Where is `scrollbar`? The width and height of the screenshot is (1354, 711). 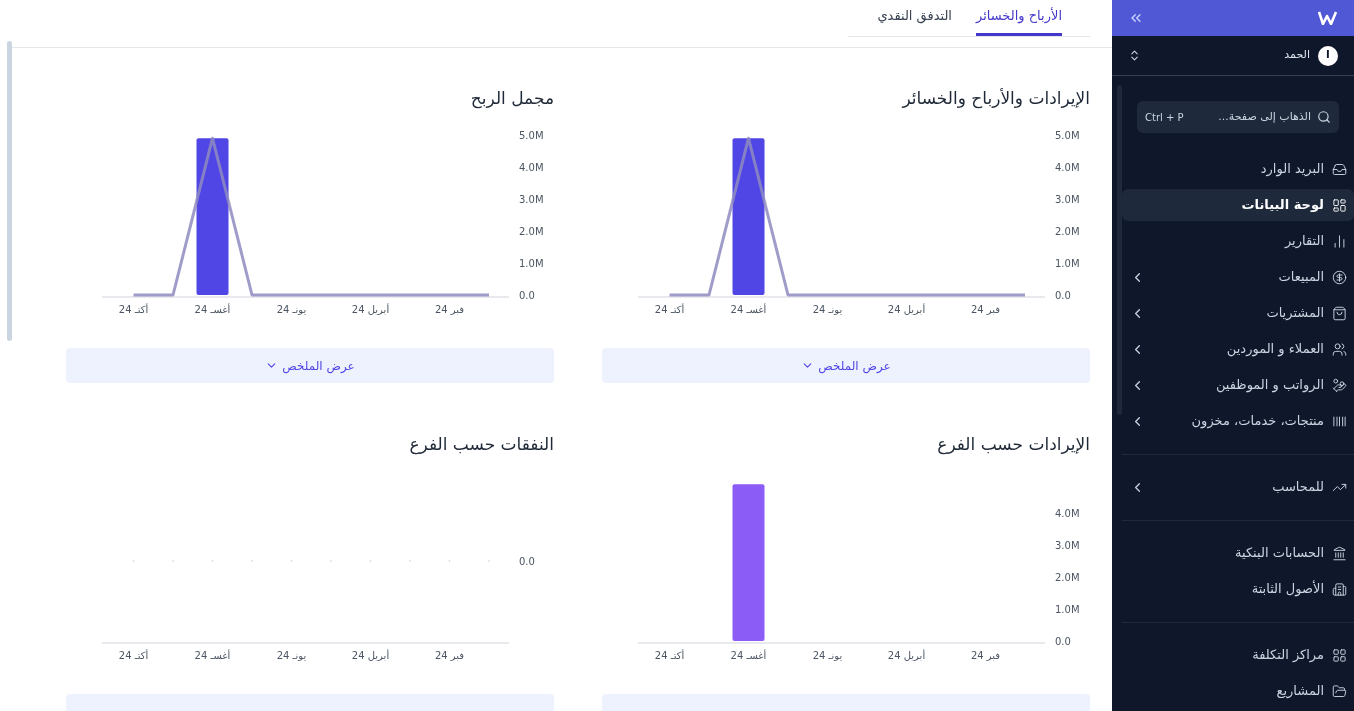 scrollbar is located at coordinates (9, 191).